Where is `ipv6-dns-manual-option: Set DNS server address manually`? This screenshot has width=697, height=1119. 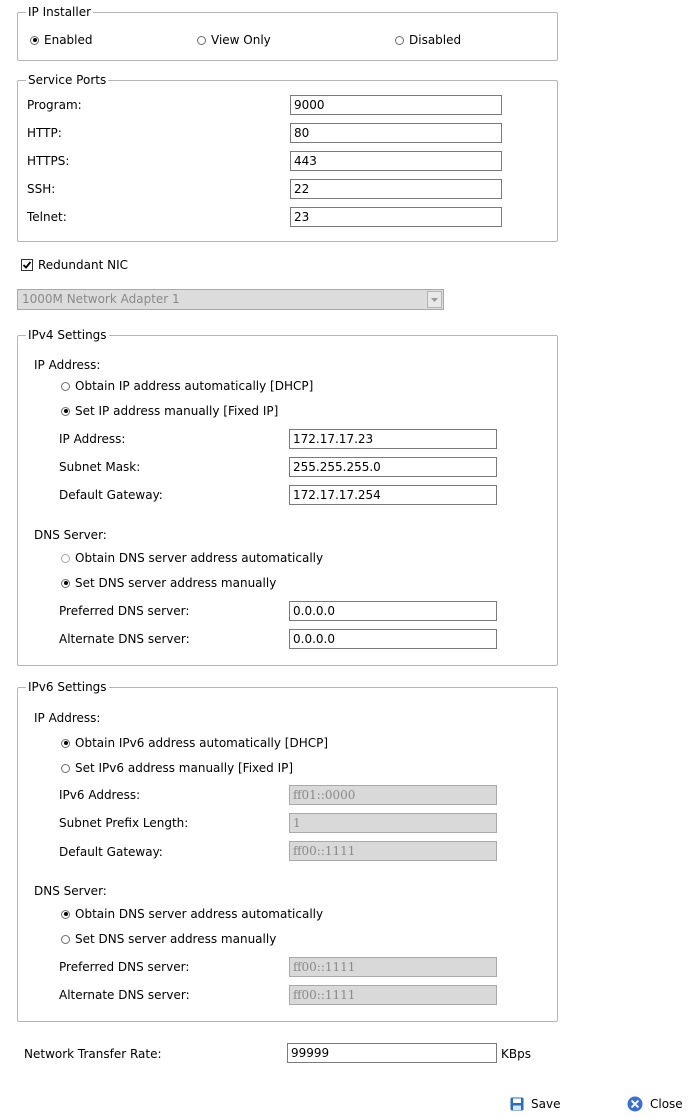 ipv6-dns-manual-option: Set DNS server address manually is located at coordinates (168, 939).